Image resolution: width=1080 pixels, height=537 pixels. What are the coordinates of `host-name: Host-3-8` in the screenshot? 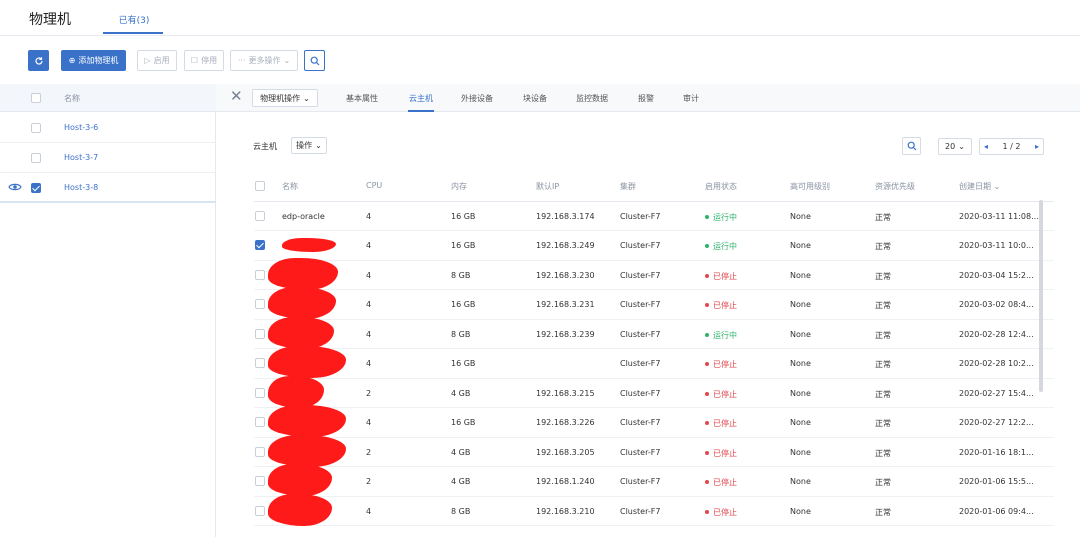 It's located at (81, 187).